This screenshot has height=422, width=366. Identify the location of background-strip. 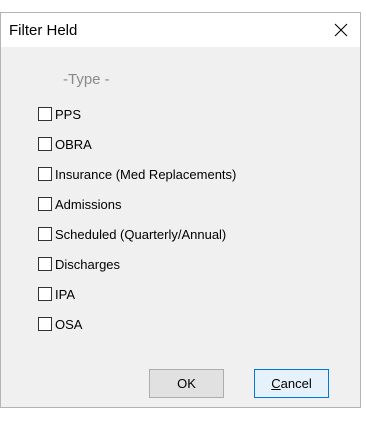
(183, 6).